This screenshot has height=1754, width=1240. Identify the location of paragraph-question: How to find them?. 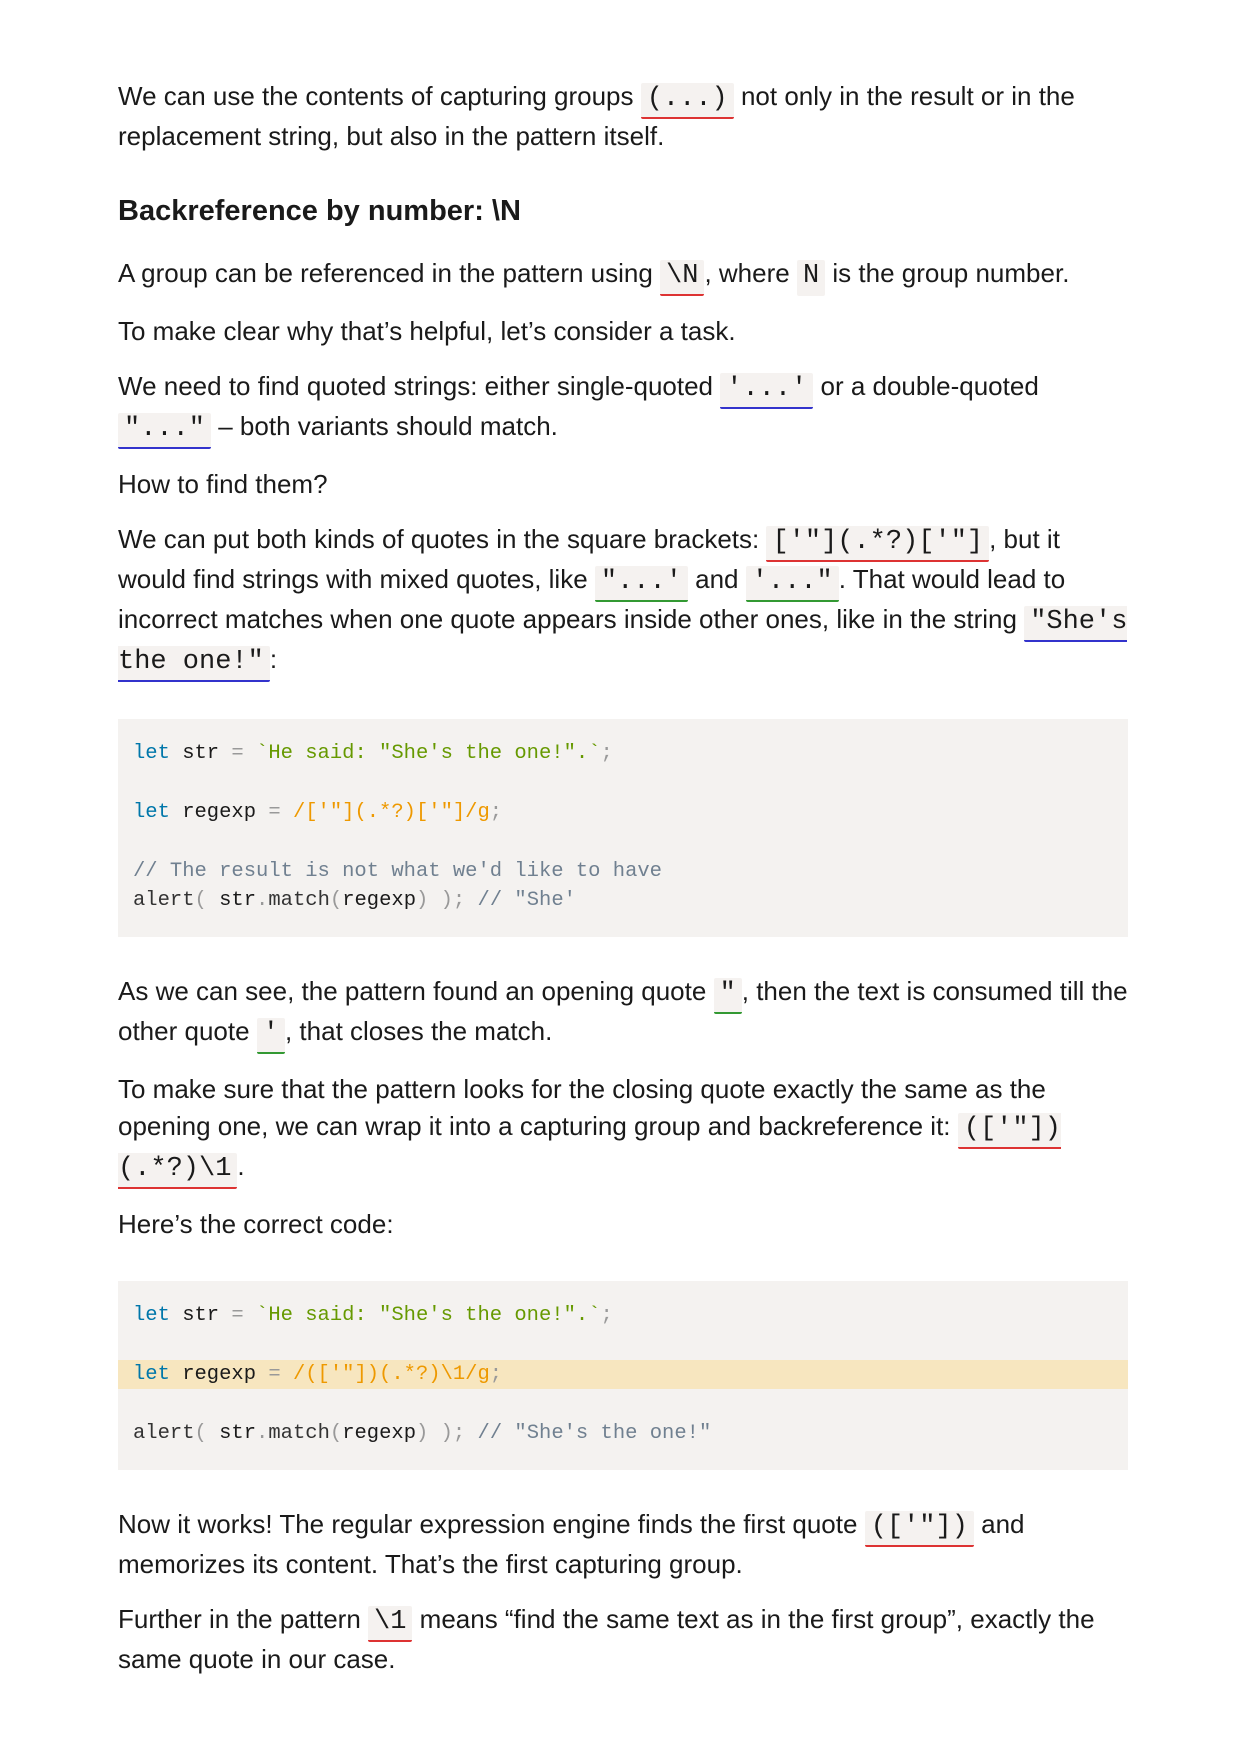
(223, 484).